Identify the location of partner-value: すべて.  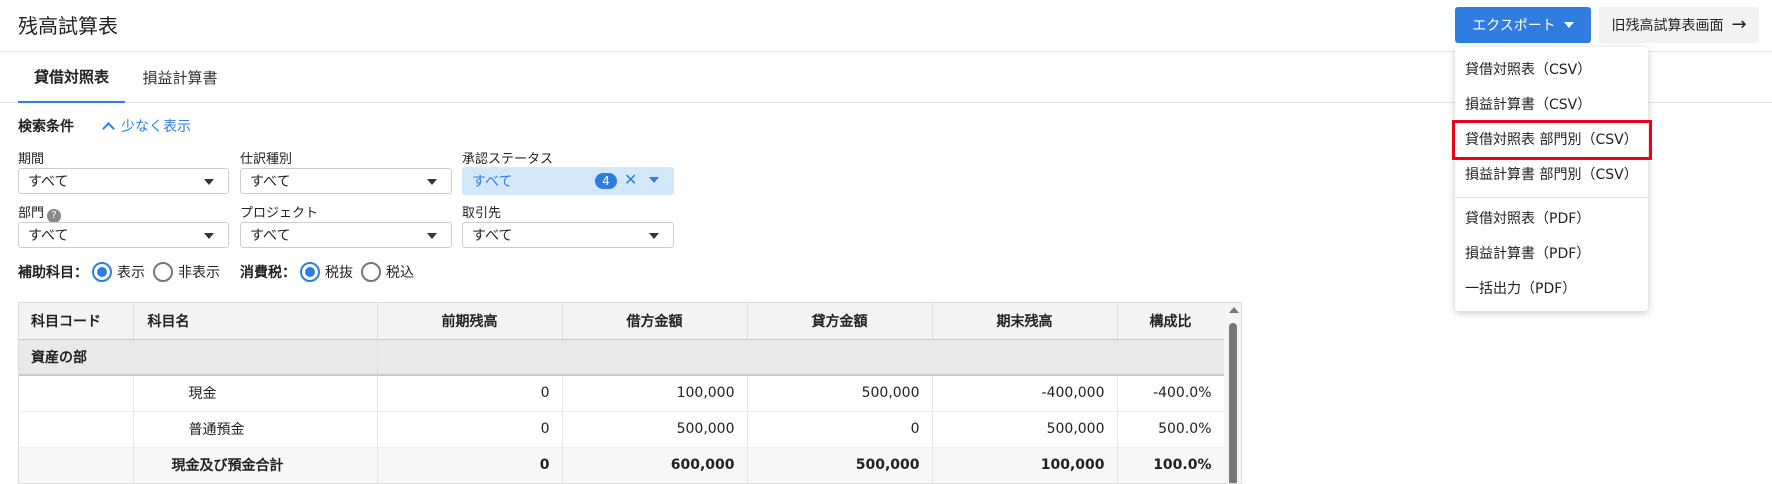
(492, 236).